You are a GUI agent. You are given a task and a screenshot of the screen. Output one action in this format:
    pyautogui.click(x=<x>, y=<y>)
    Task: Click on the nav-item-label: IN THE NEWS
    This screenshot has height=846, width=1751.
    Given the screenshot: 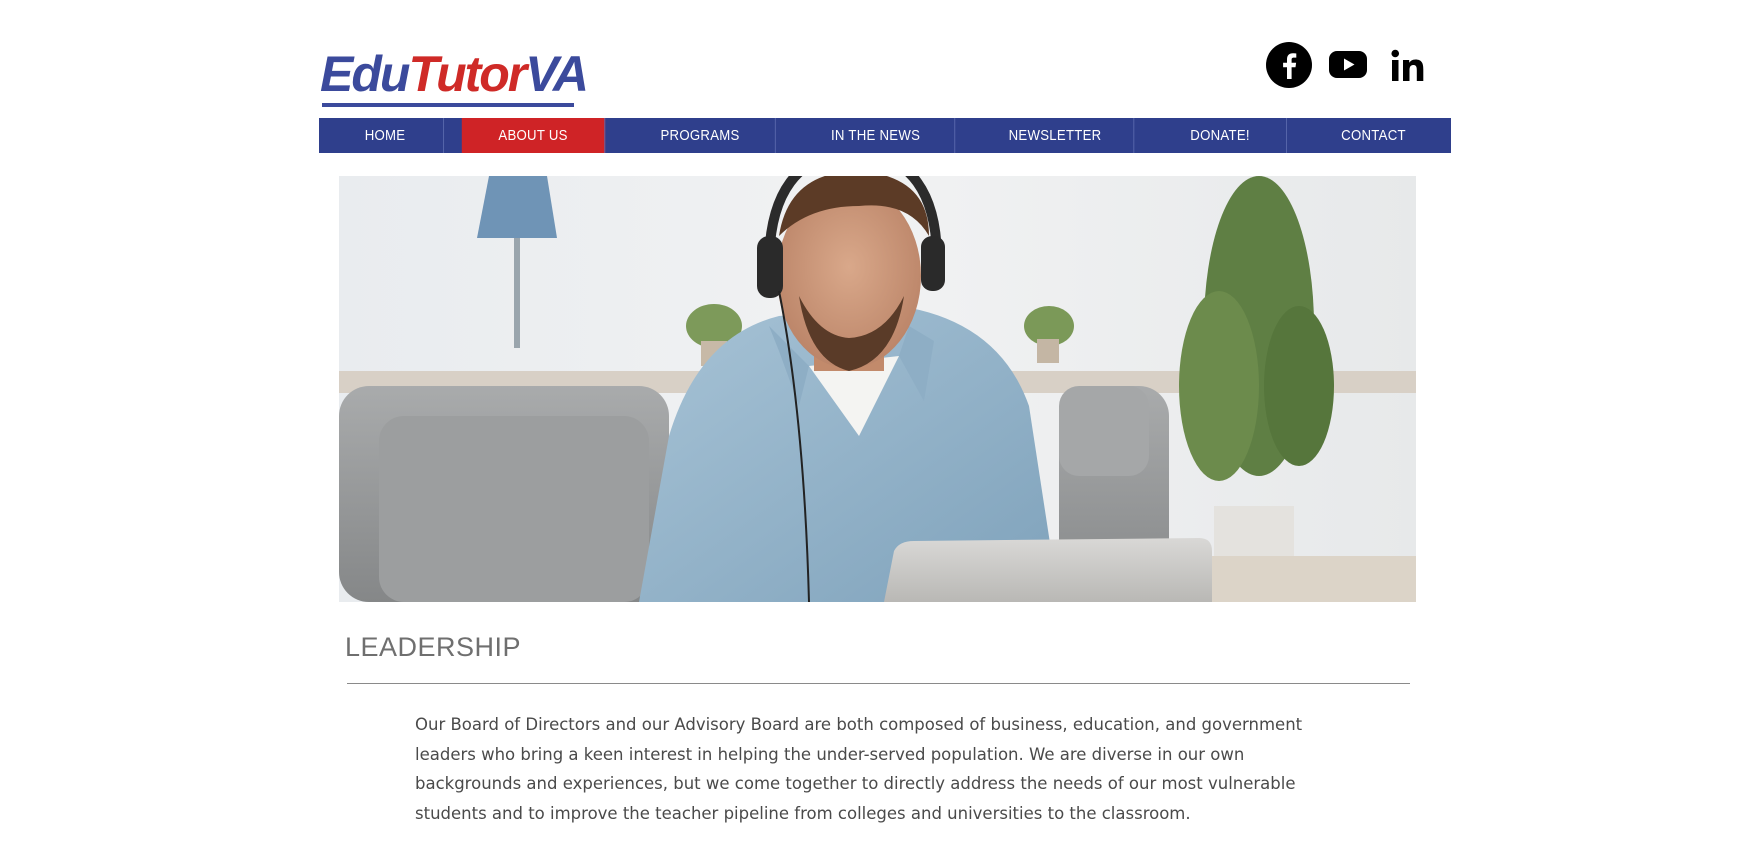 What is the action you would take?
    pyautogui.click(x=875, y=135)
    